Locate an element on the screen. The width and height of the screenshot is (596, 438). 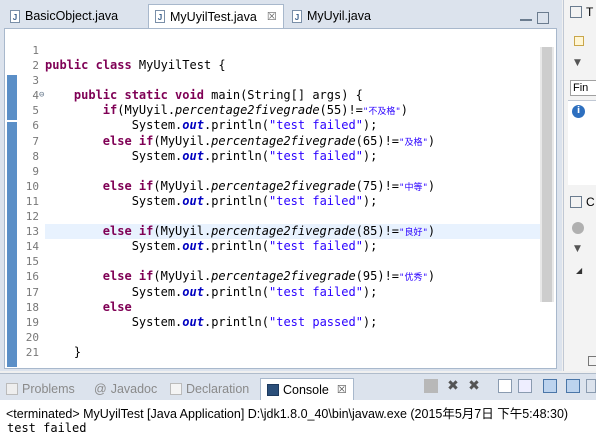
line-number: 7 is located at coordinates (35, 141).